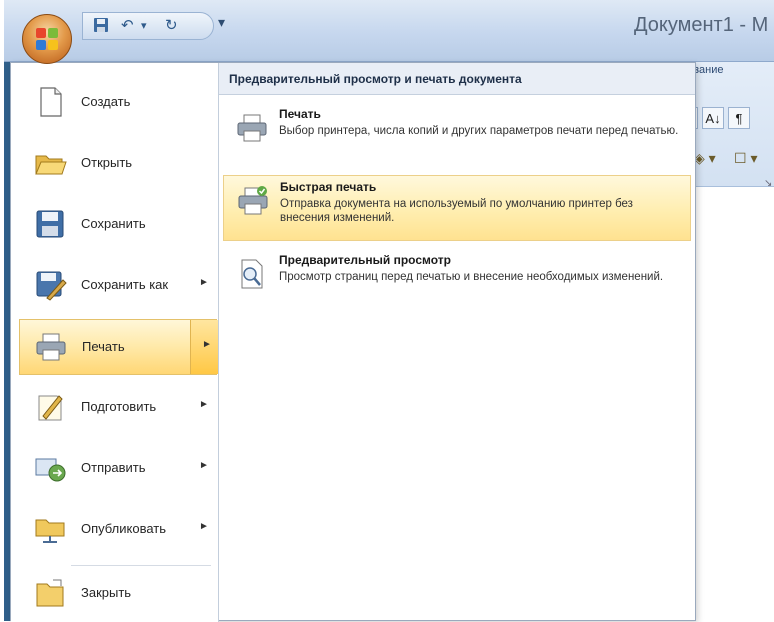 The image size is (774, 622). I want to click on print-preview-icon, so click(252, 274).